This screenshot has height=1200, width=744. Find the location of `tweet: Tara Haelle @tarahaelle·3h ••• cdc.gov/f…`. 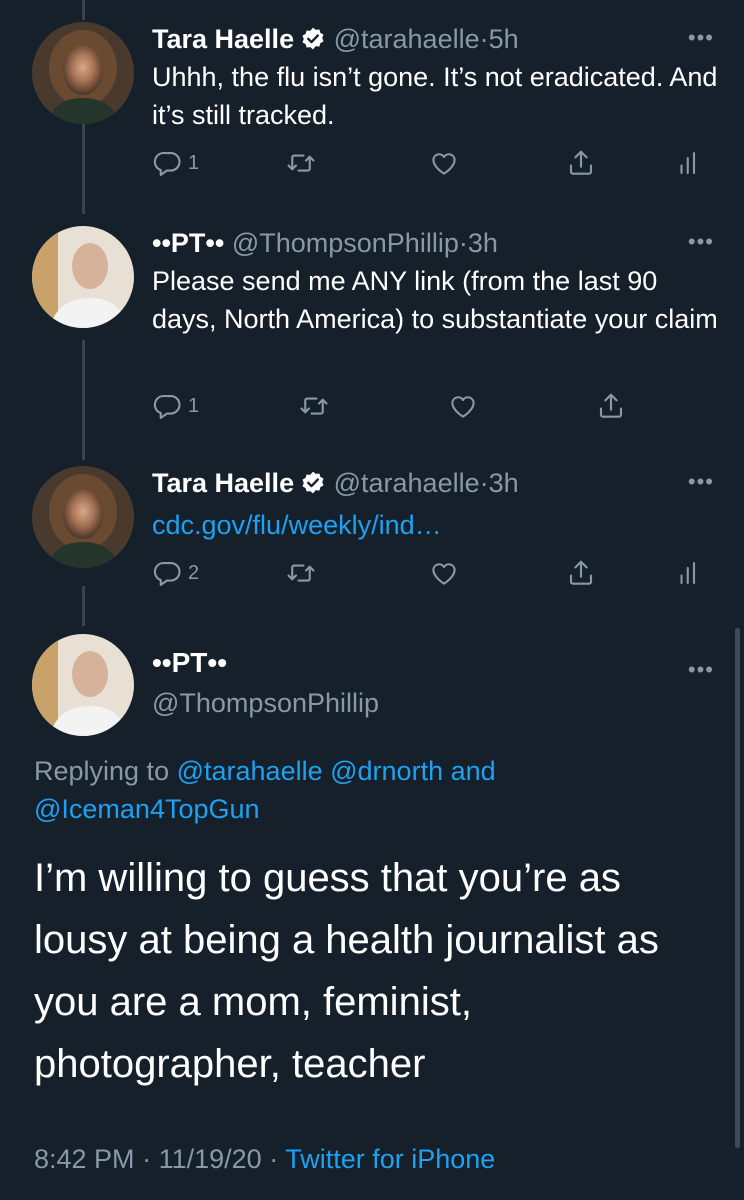

tweet: Tara Haelle @tarahaelle·3h ••• cdc.gov/f… is located at coordinates (372, 536).